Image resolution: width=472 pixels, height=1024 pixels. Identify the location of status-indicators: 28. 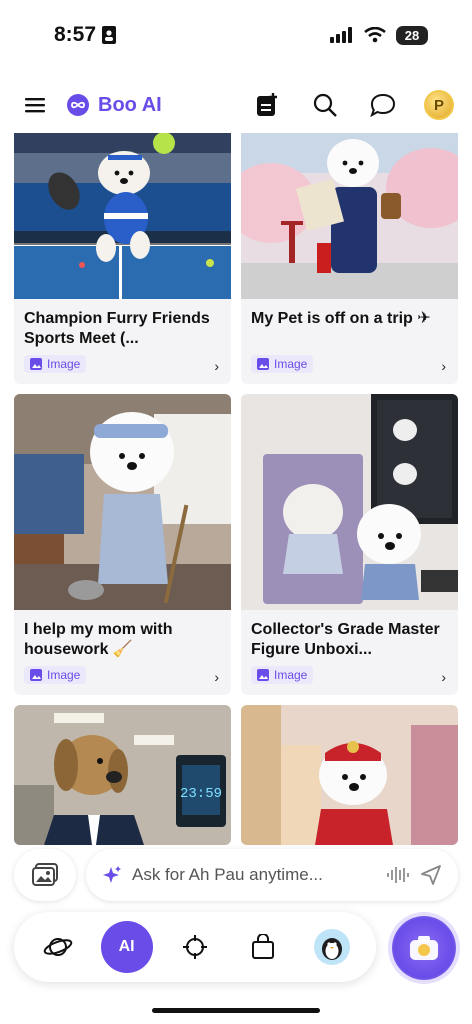
(379, 35).